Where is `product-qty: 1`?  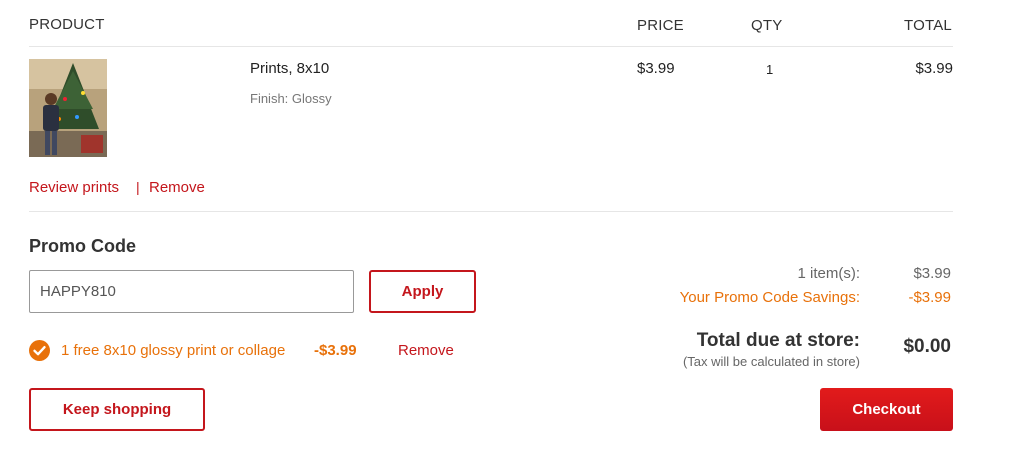 product-qty: 1 is located at coordinates (770, 69).